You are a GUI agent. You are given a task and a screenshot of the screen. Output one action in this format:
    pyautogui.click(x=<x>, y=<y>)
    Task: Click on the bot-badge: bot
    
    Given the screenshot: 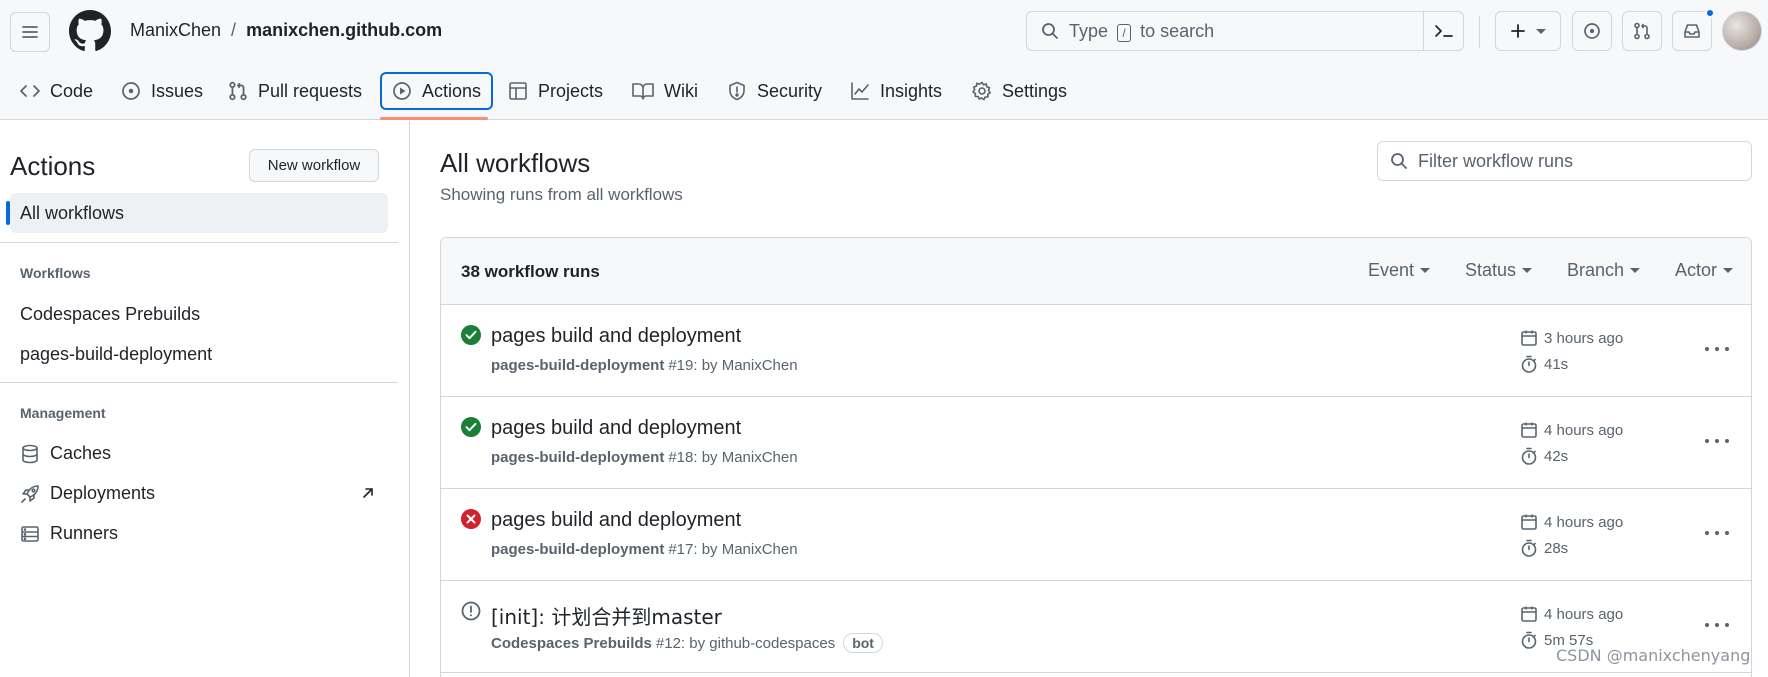 What is the action you would take?
    pyautogui.click(x=863, y=643)
    